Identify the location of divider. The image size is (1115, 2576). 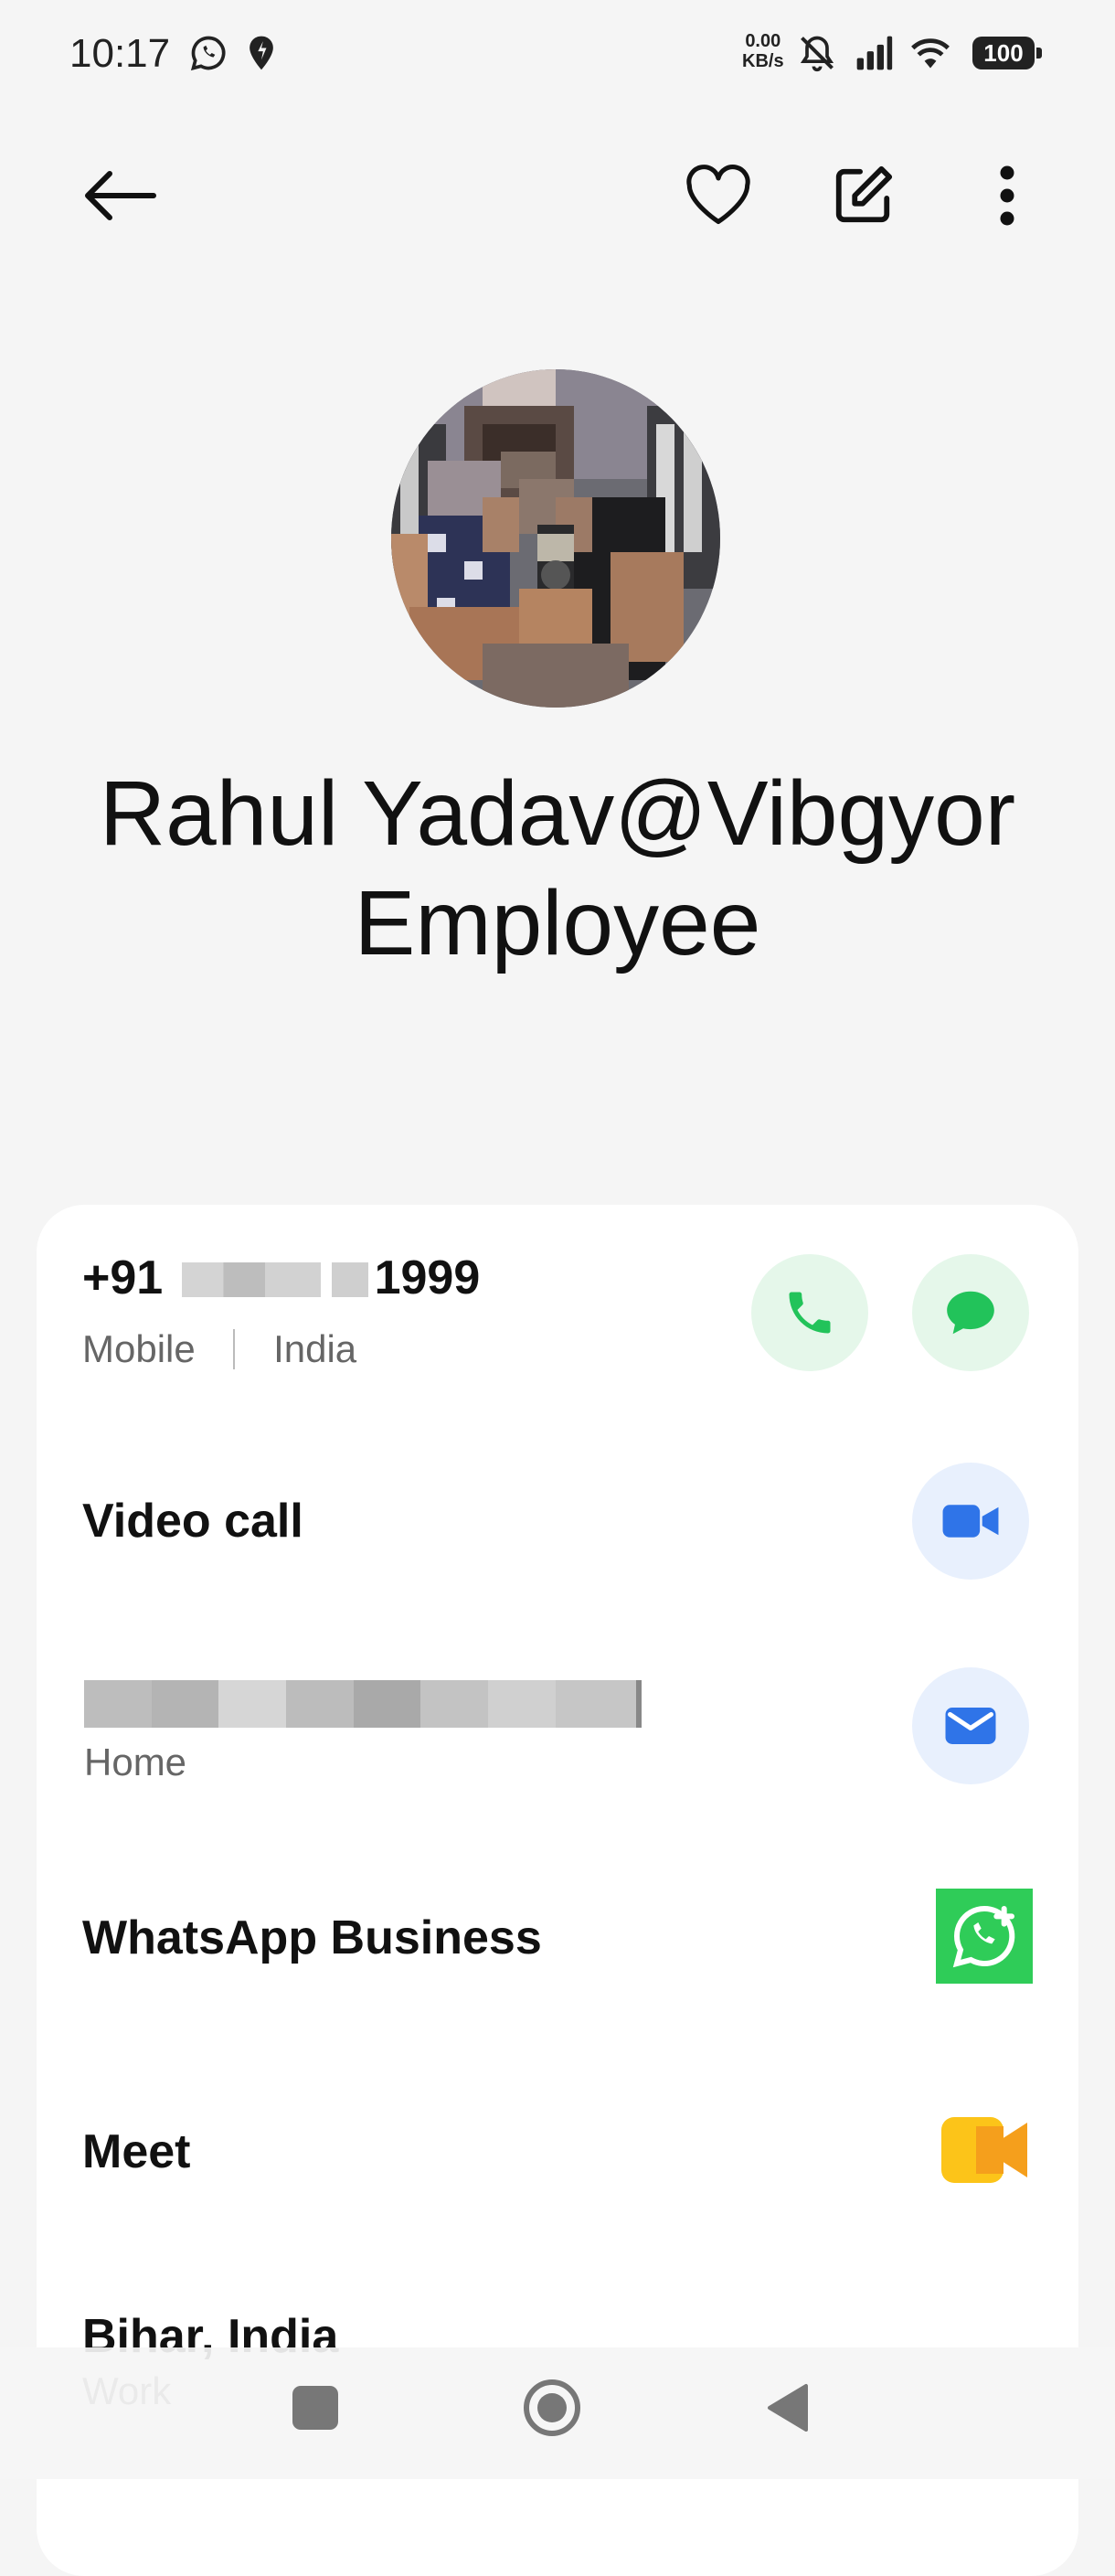
(234, 1349).